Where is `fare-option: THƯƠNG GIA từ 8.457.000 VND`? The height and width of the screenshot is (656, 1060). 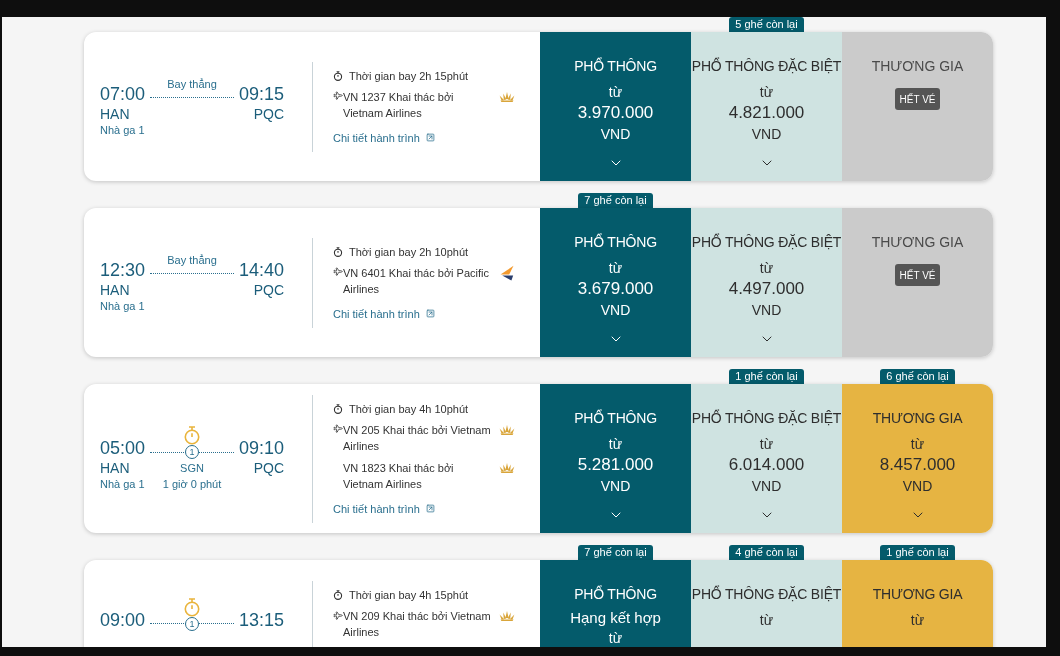
fare-option: THƯƠNG GIA từ 8.457.000 VND is located at coordinates (917, 458).